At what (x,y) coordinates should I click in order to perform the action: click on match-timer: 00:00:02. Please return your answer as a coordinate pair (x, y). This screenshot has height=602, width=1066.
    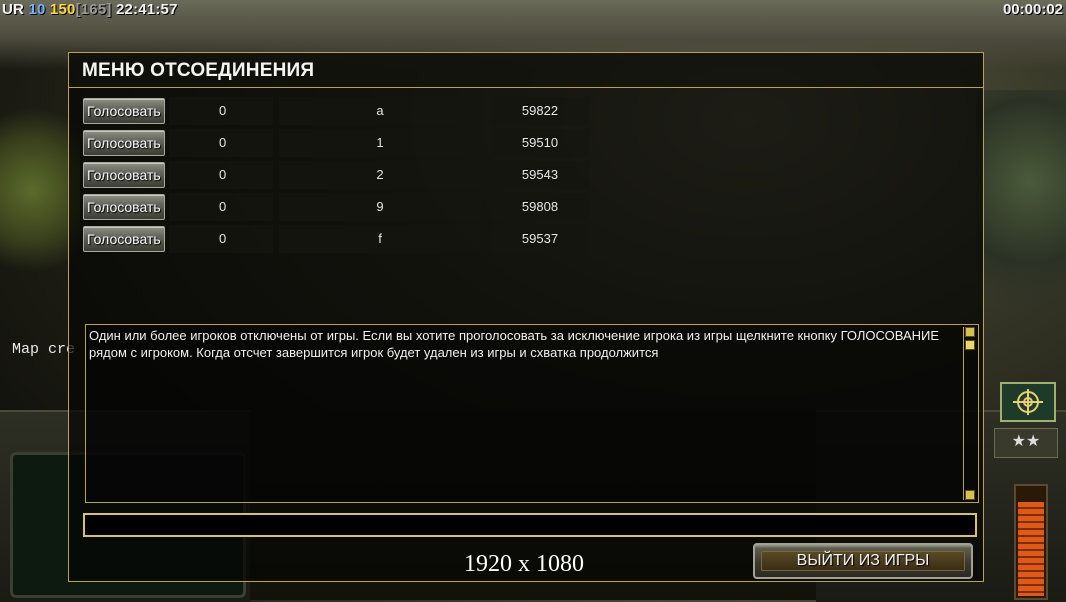
    Looking at the image, I should click on (1032, 9).